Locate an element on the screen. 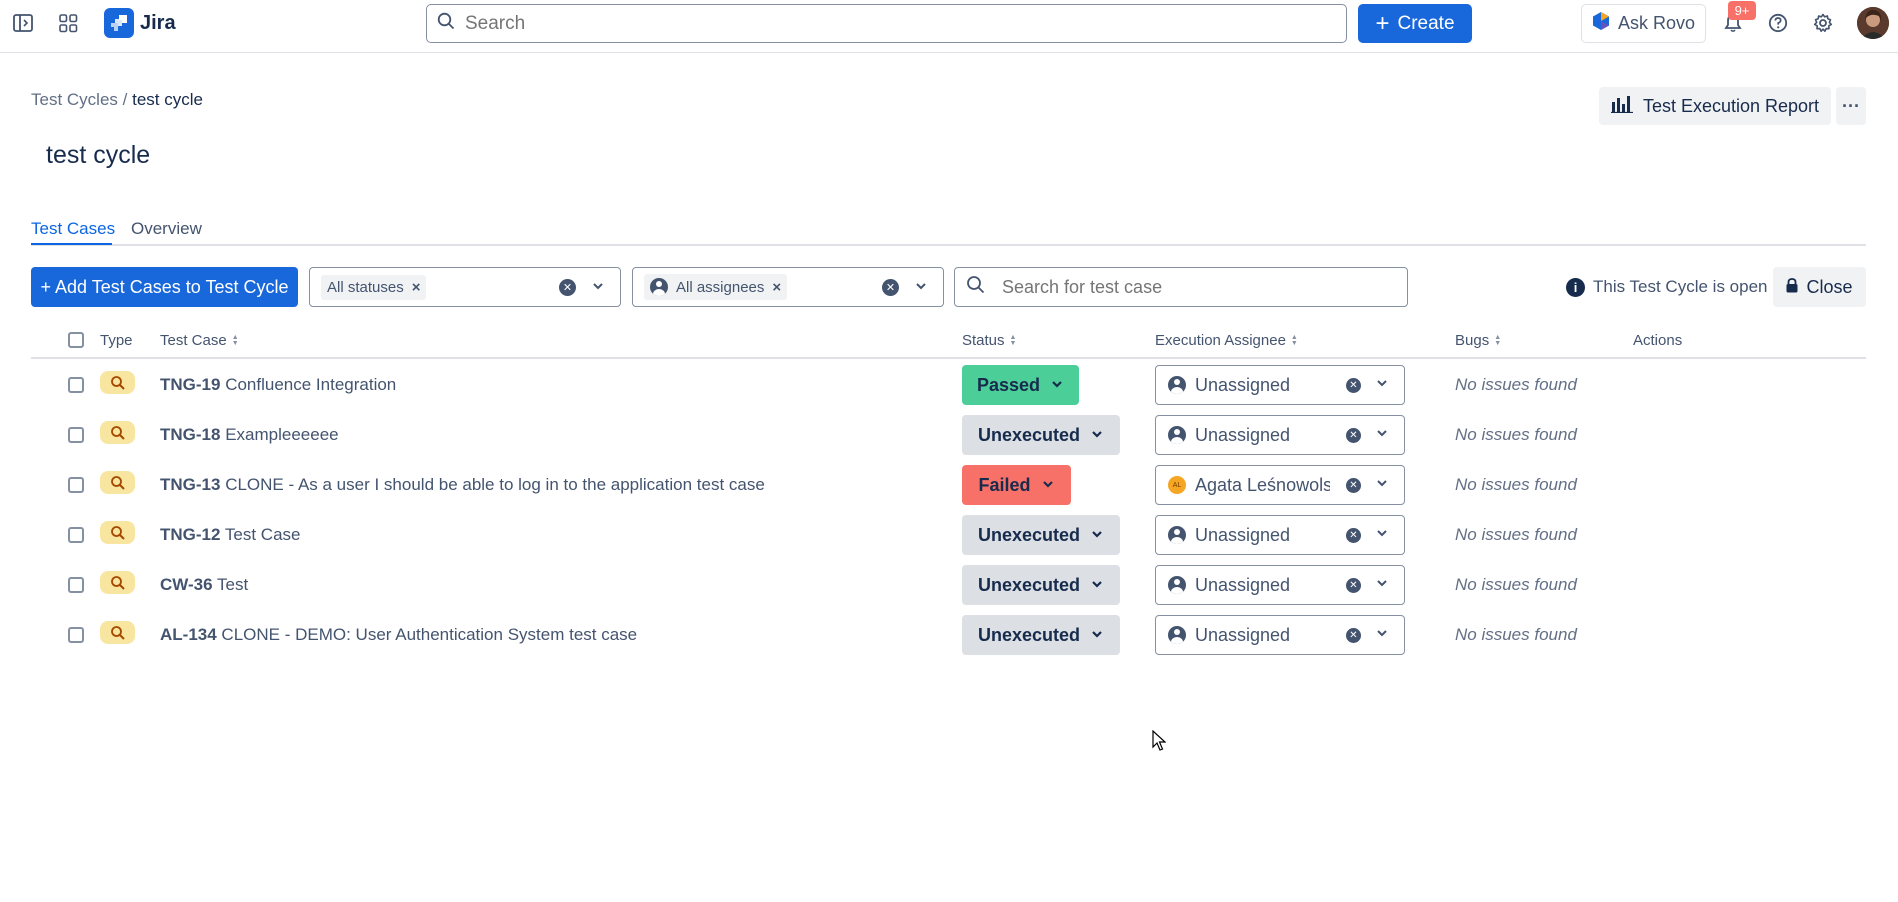 This screenshot has width=1898, height=902. sidebar-toggle-icon is located at coordinates (23, 23).